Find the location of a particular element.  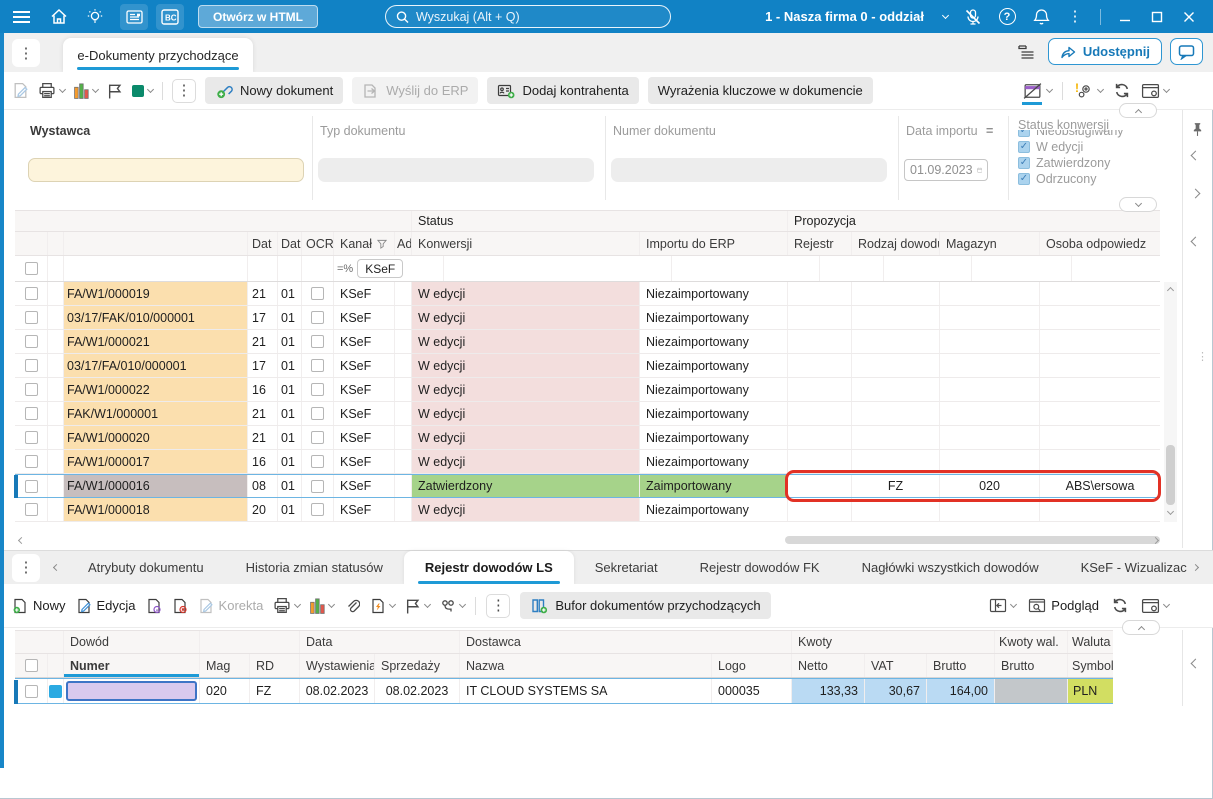

grid-settings-button is located at coordinates (1156, 91).